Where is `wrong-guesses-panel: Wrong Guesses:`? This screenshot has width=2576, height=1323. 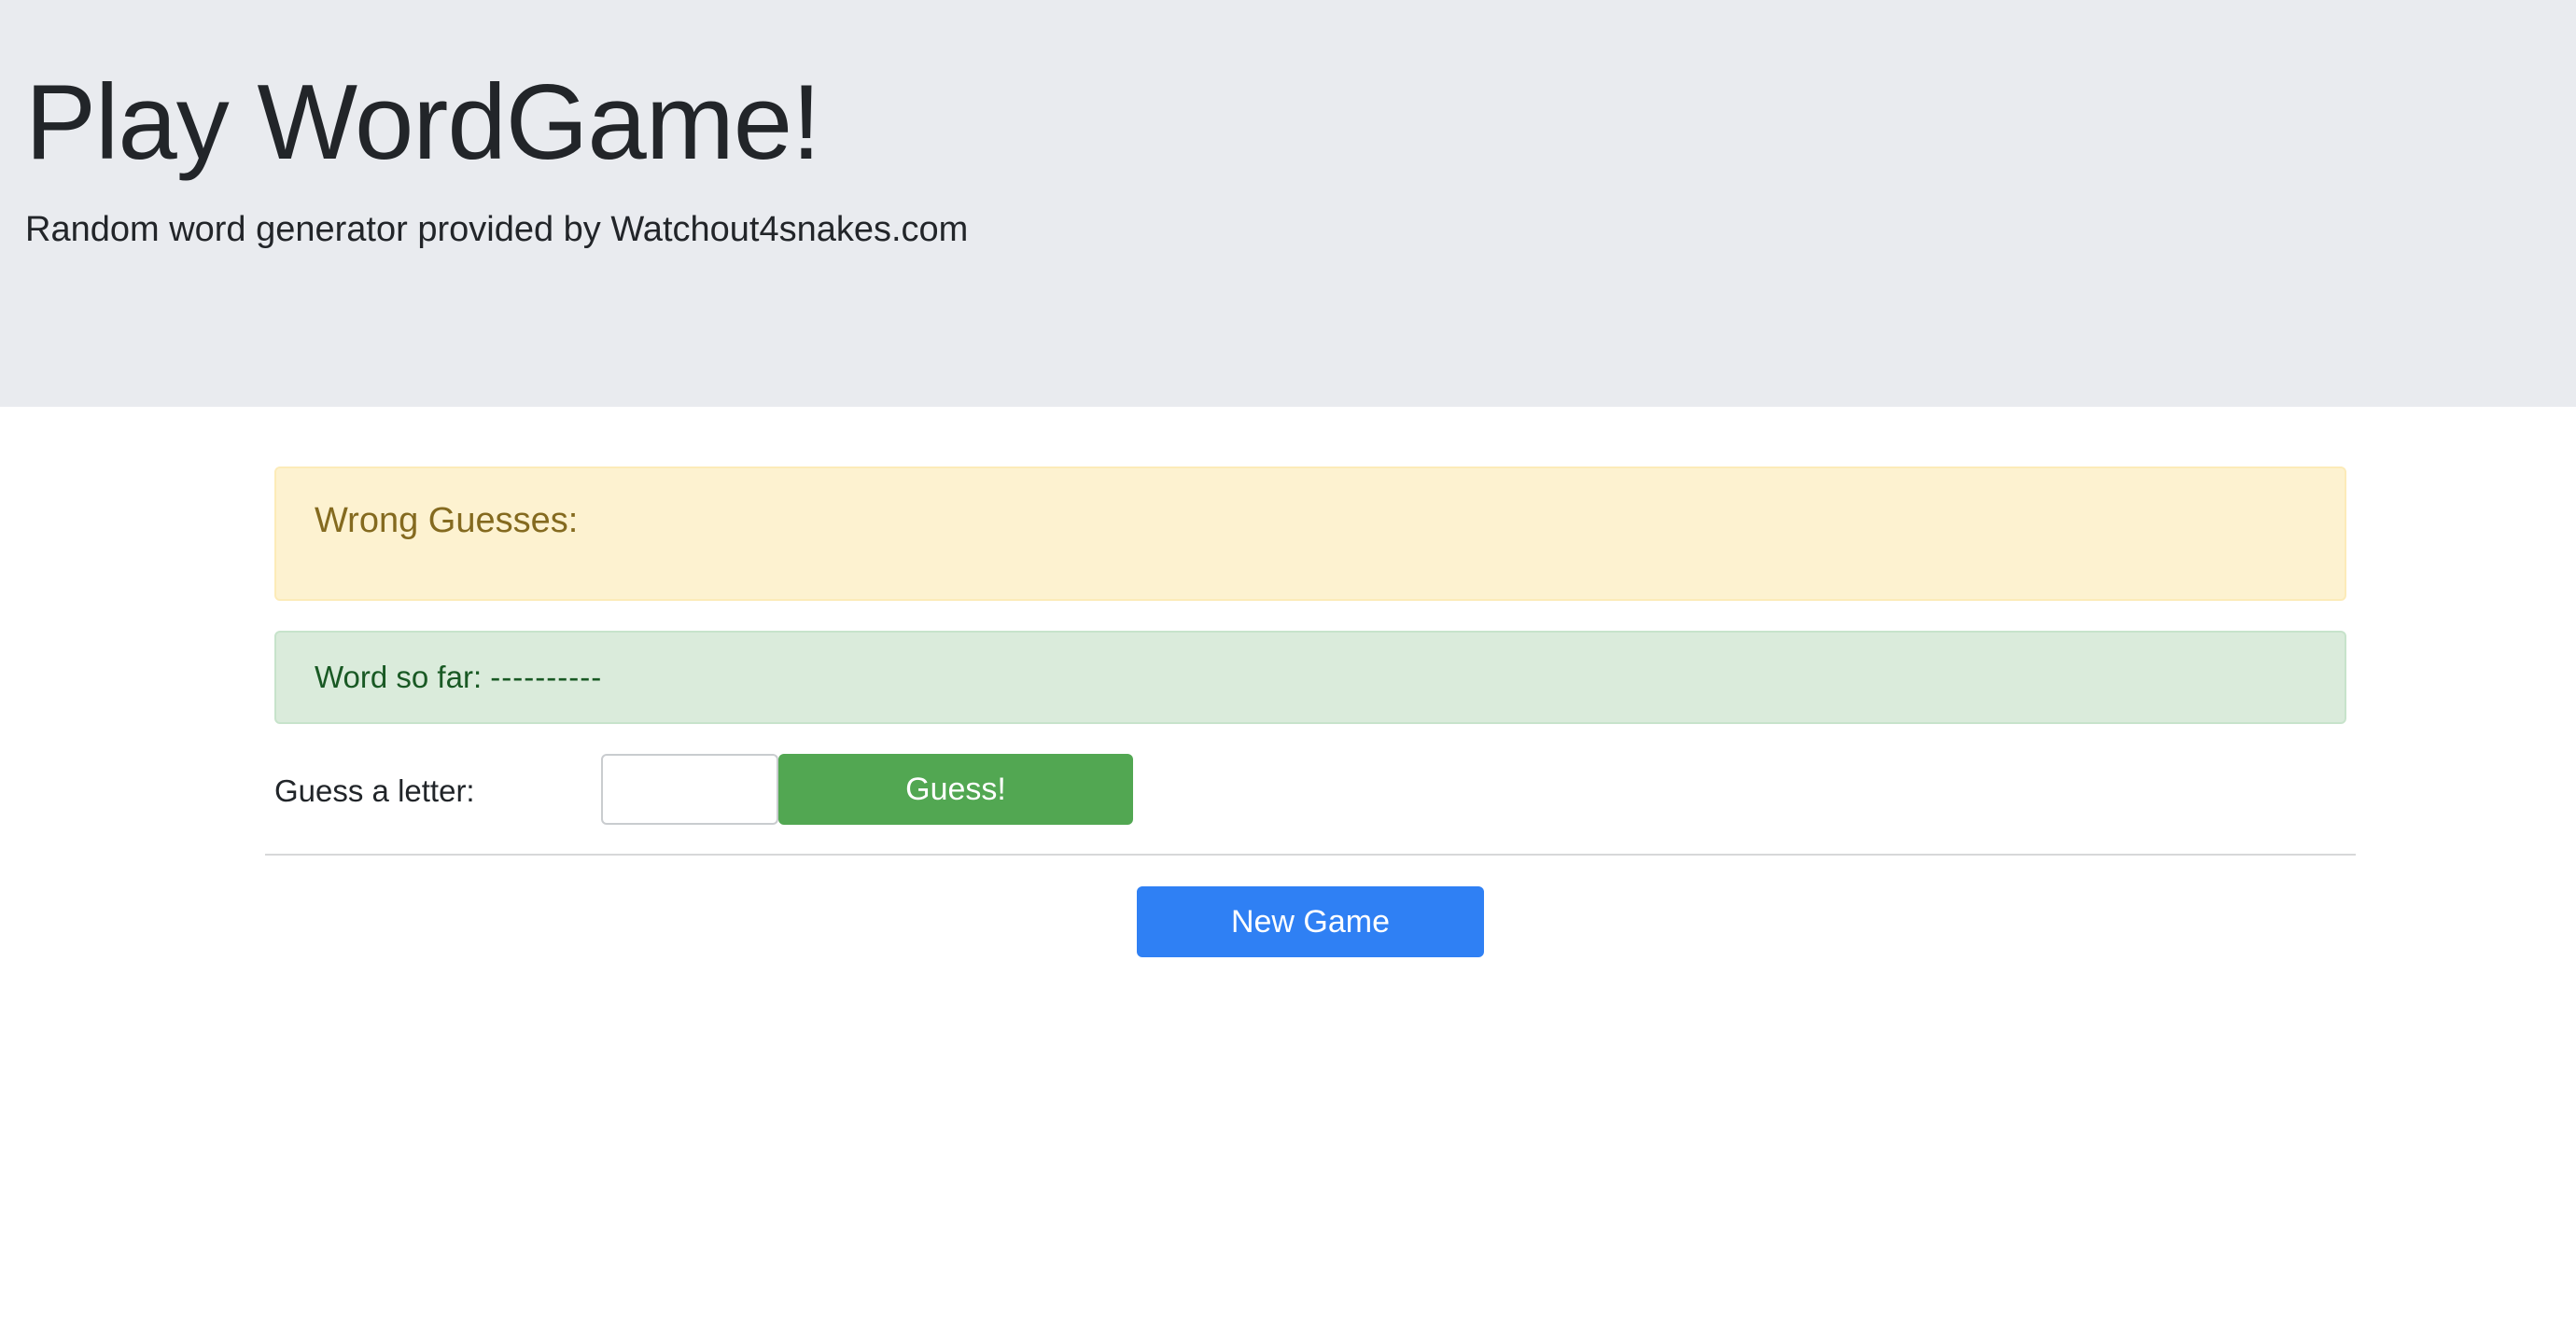
wrong-guesses-panel: Wrong Guesses: is located at coordinates (1310, 534).